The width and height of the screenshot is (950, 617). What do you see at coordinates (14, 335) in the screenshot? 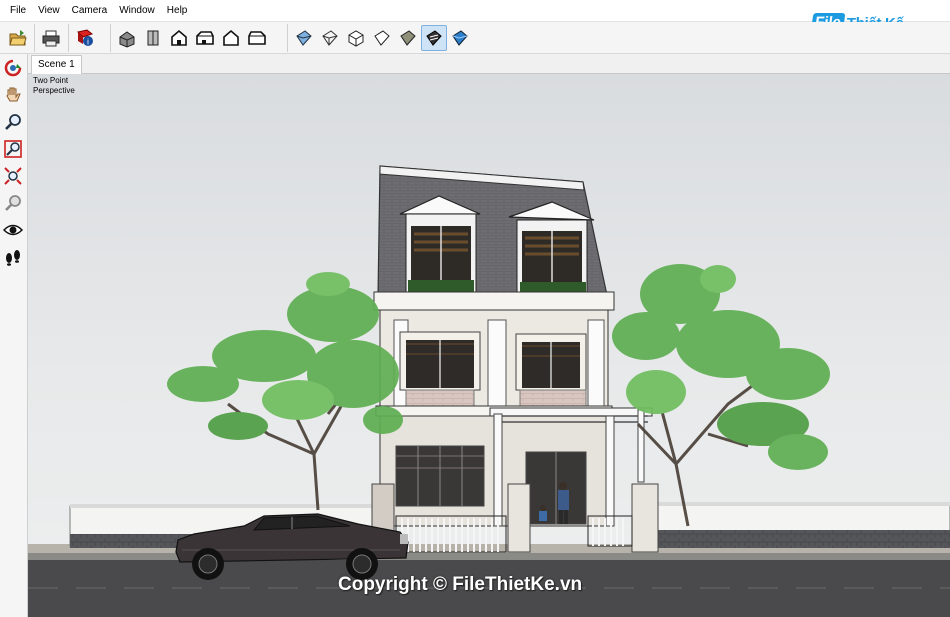
I see `camera-toolbar` at bounding box center [14, 335].